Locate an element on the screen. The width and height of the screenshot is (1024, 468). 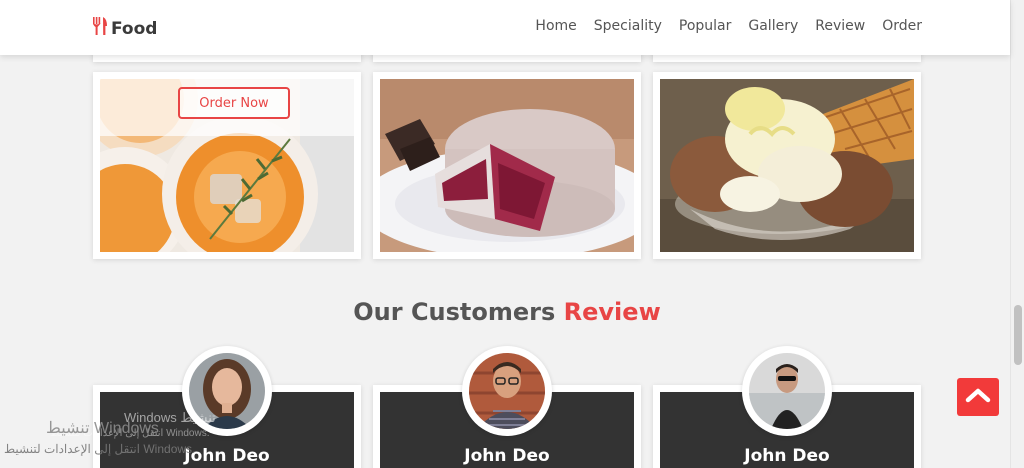
cake-slice-icon is located at coordinates (507, 165).